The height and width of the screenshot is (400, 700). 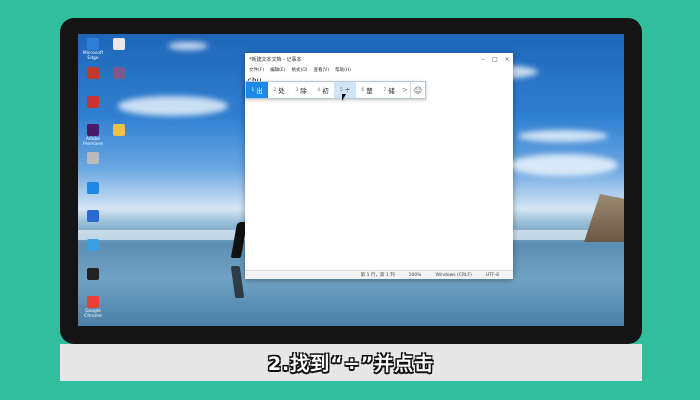 What do you see at coordinates (363, 90) in the screenshot?
I see `candidate-number: 6` at bounding box center [363, 90].